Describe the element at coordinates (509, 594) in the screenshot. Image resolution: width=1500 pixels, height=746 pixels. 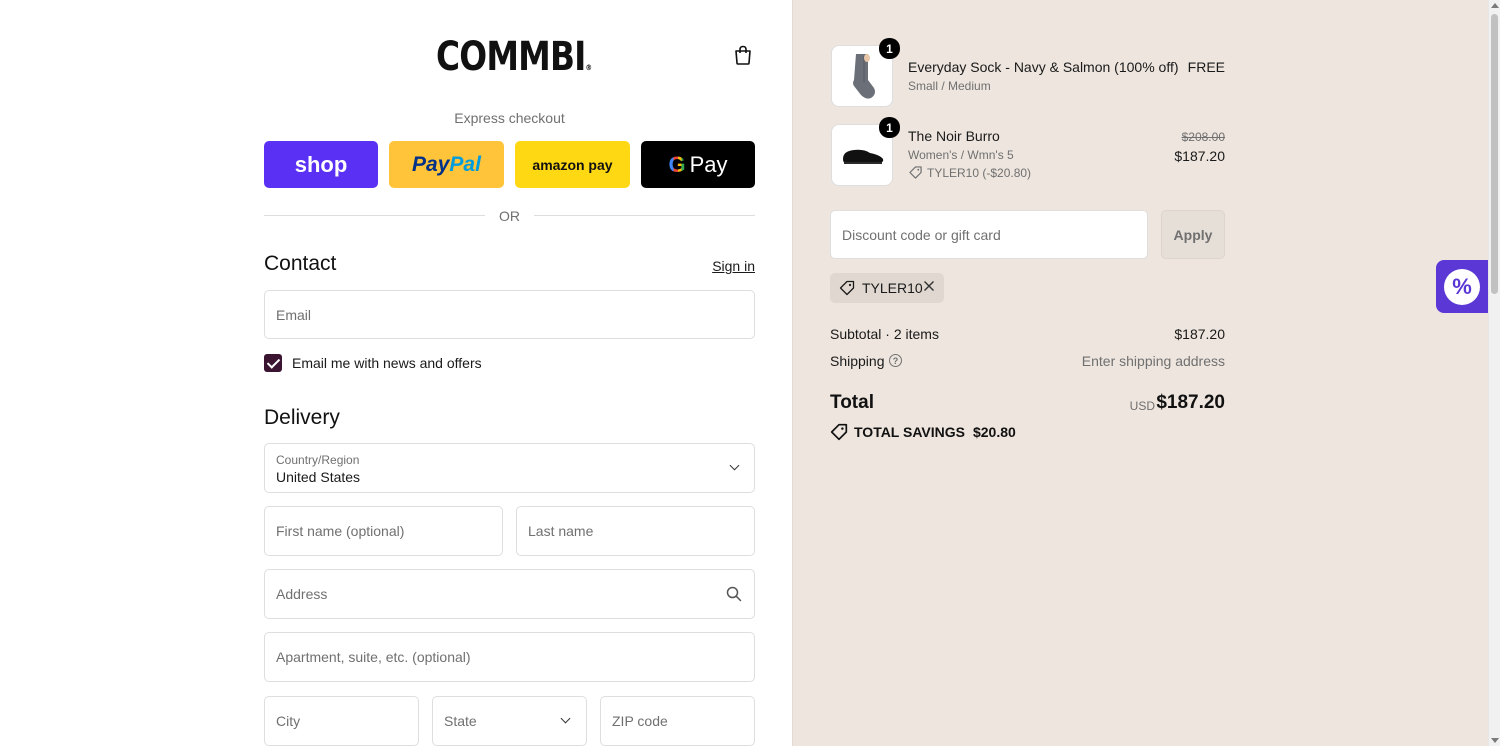
I see `address-field: Address` at that location.